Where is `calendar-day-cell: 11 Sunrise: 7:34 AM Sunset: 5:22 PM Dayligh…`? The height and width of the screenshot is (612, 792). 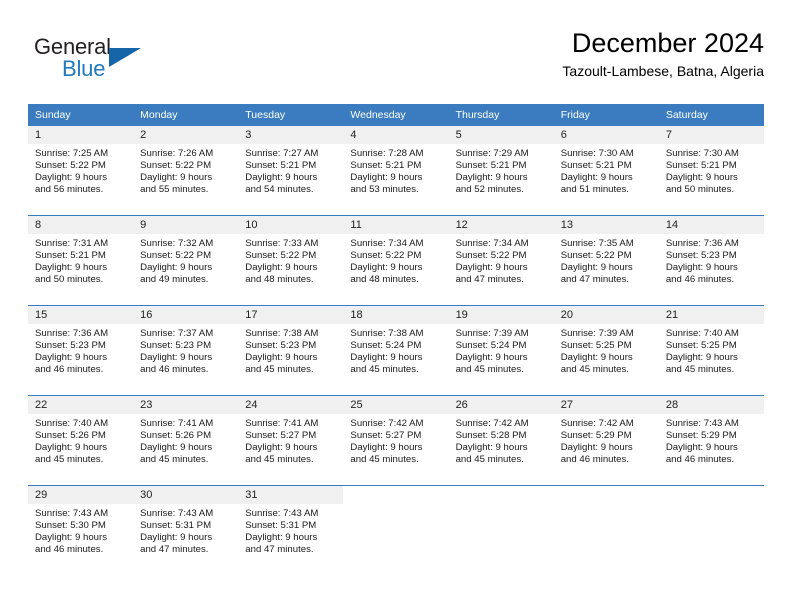
calendar-day-cell: 11 Sunrise: 7:34 AM Sunset: 5:22 PM Dayligh… is located at coordinates (396, 260).